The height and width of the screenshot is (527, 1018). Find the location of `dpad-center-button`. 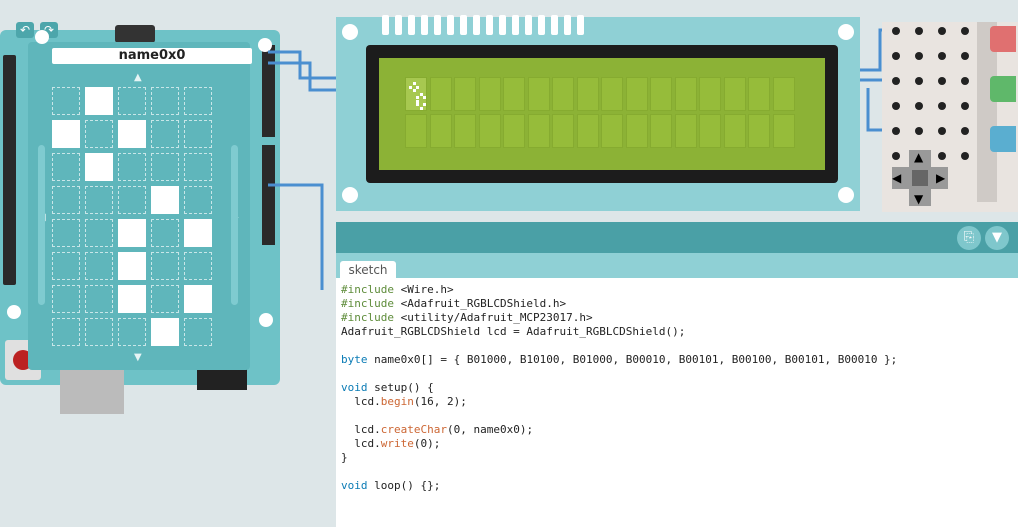

dpad-center-button is located at coordinates (920, 178).